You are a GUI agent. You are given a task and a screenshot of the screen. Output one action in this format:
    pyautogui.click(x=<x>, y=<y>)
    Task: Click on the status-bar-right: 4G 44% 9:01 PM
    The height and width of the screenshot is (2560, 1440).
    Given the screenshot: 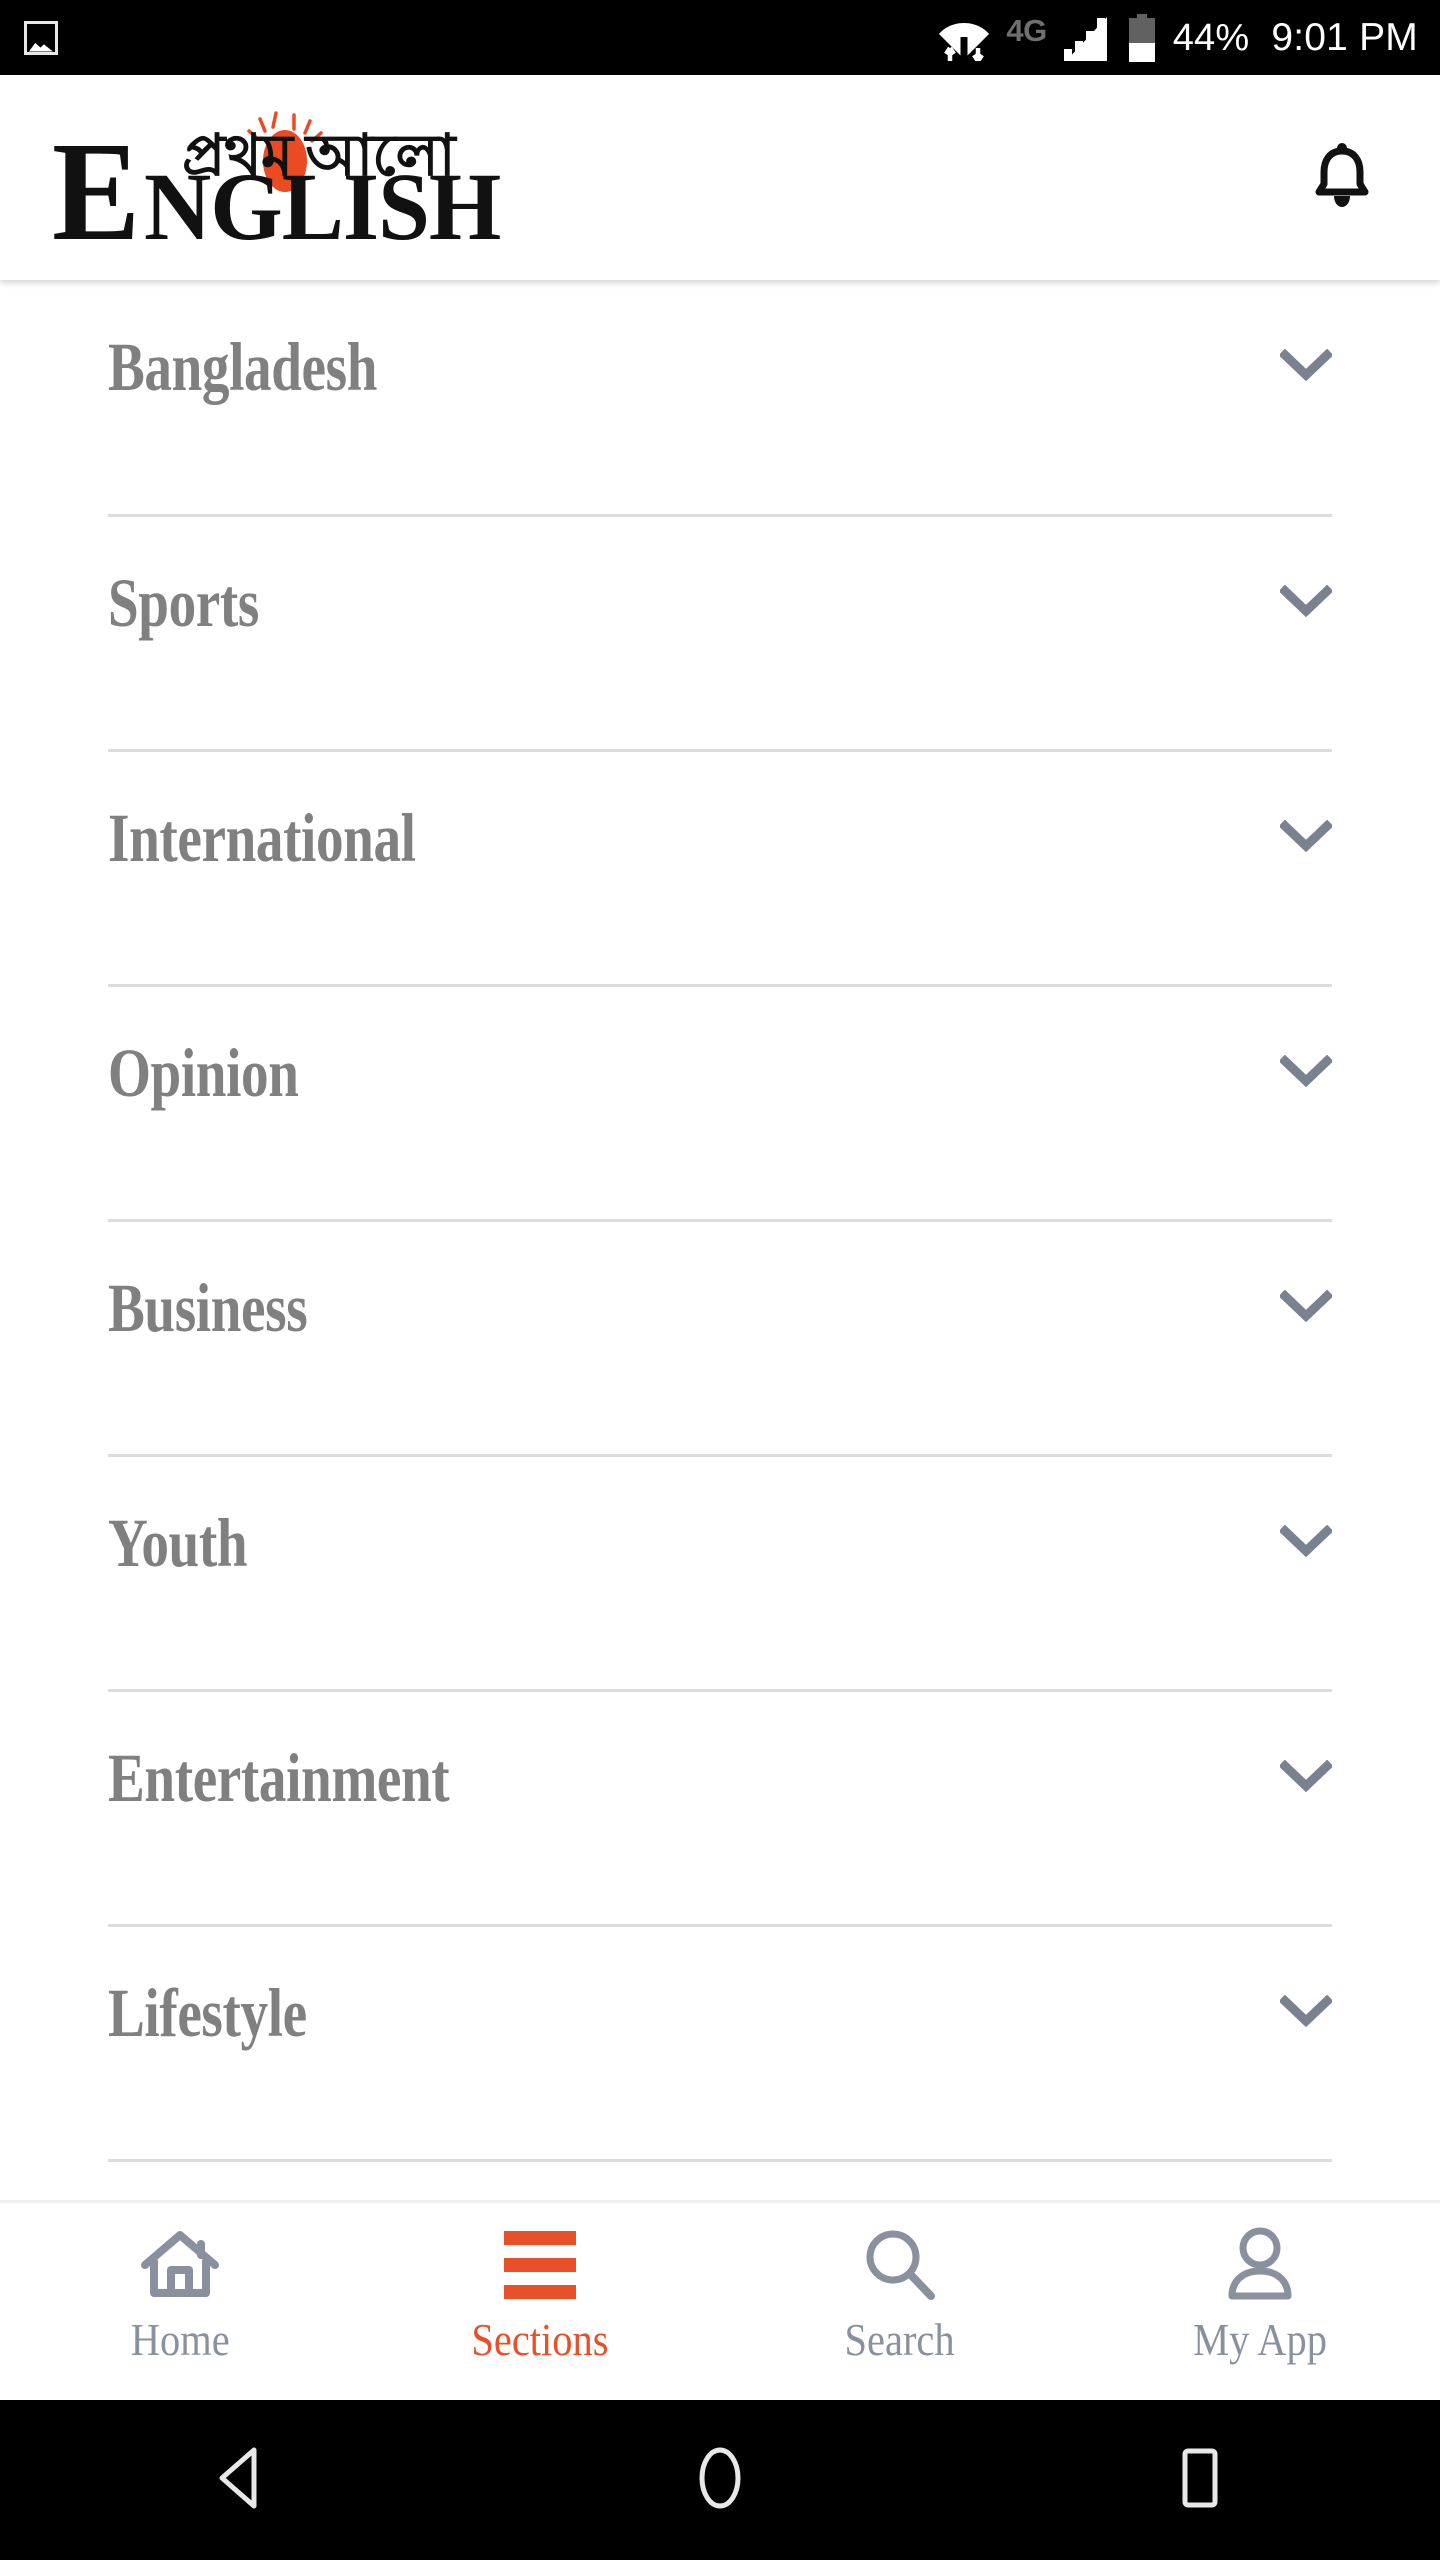 What is the action you would take?
    pyautogui.click(x=1178, y=37)
    